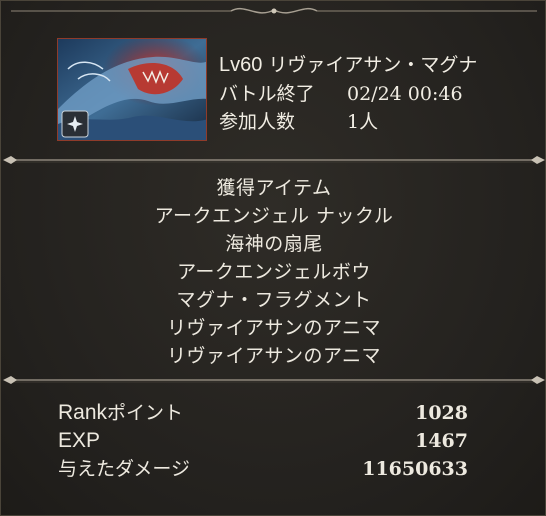  What do you see at coordinates (264, 413) in the screenshot?
I see `rank-points-row: Rankポイント 1028` at bounding box center [264, 413].